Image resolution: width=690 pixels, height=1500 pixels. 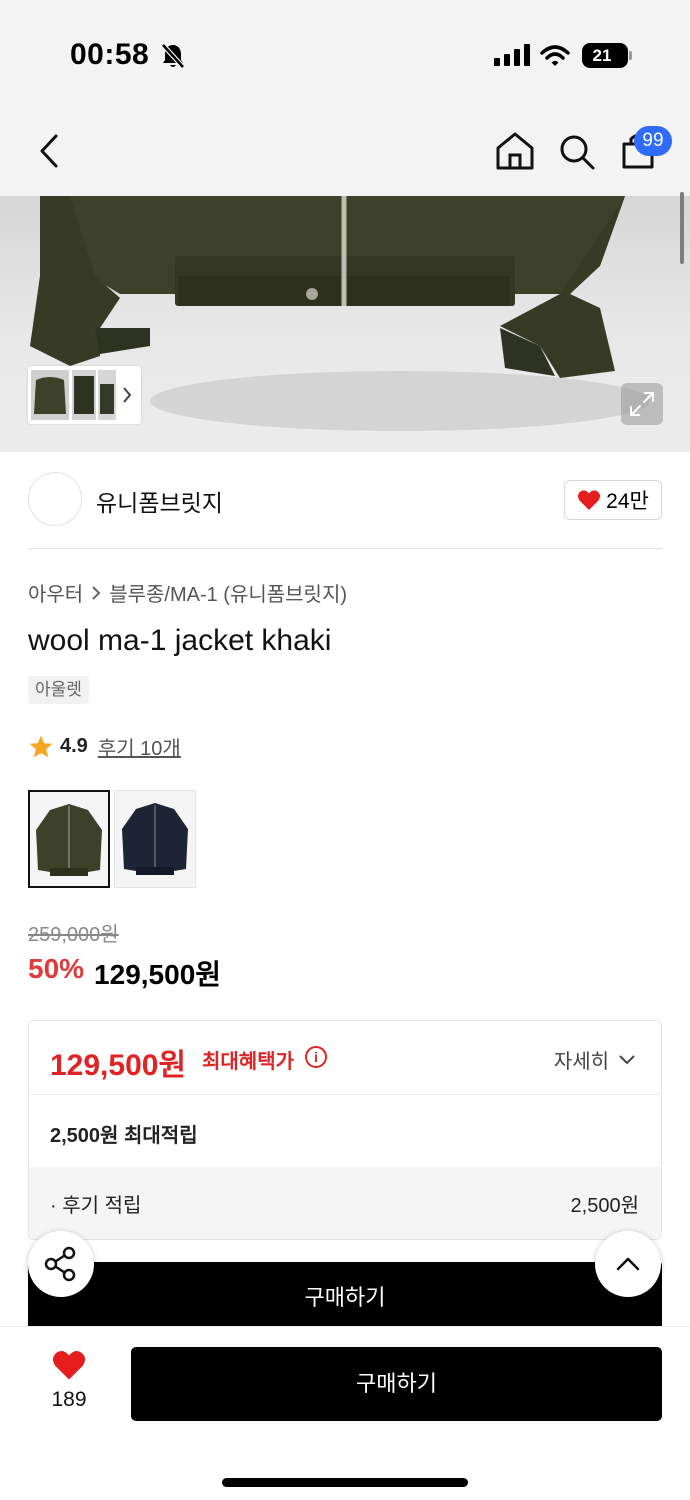 What do you see at coordinates (512, 55) in the screenshot?
I see `cellular-signal-icon` at bounding box center [512, 55].